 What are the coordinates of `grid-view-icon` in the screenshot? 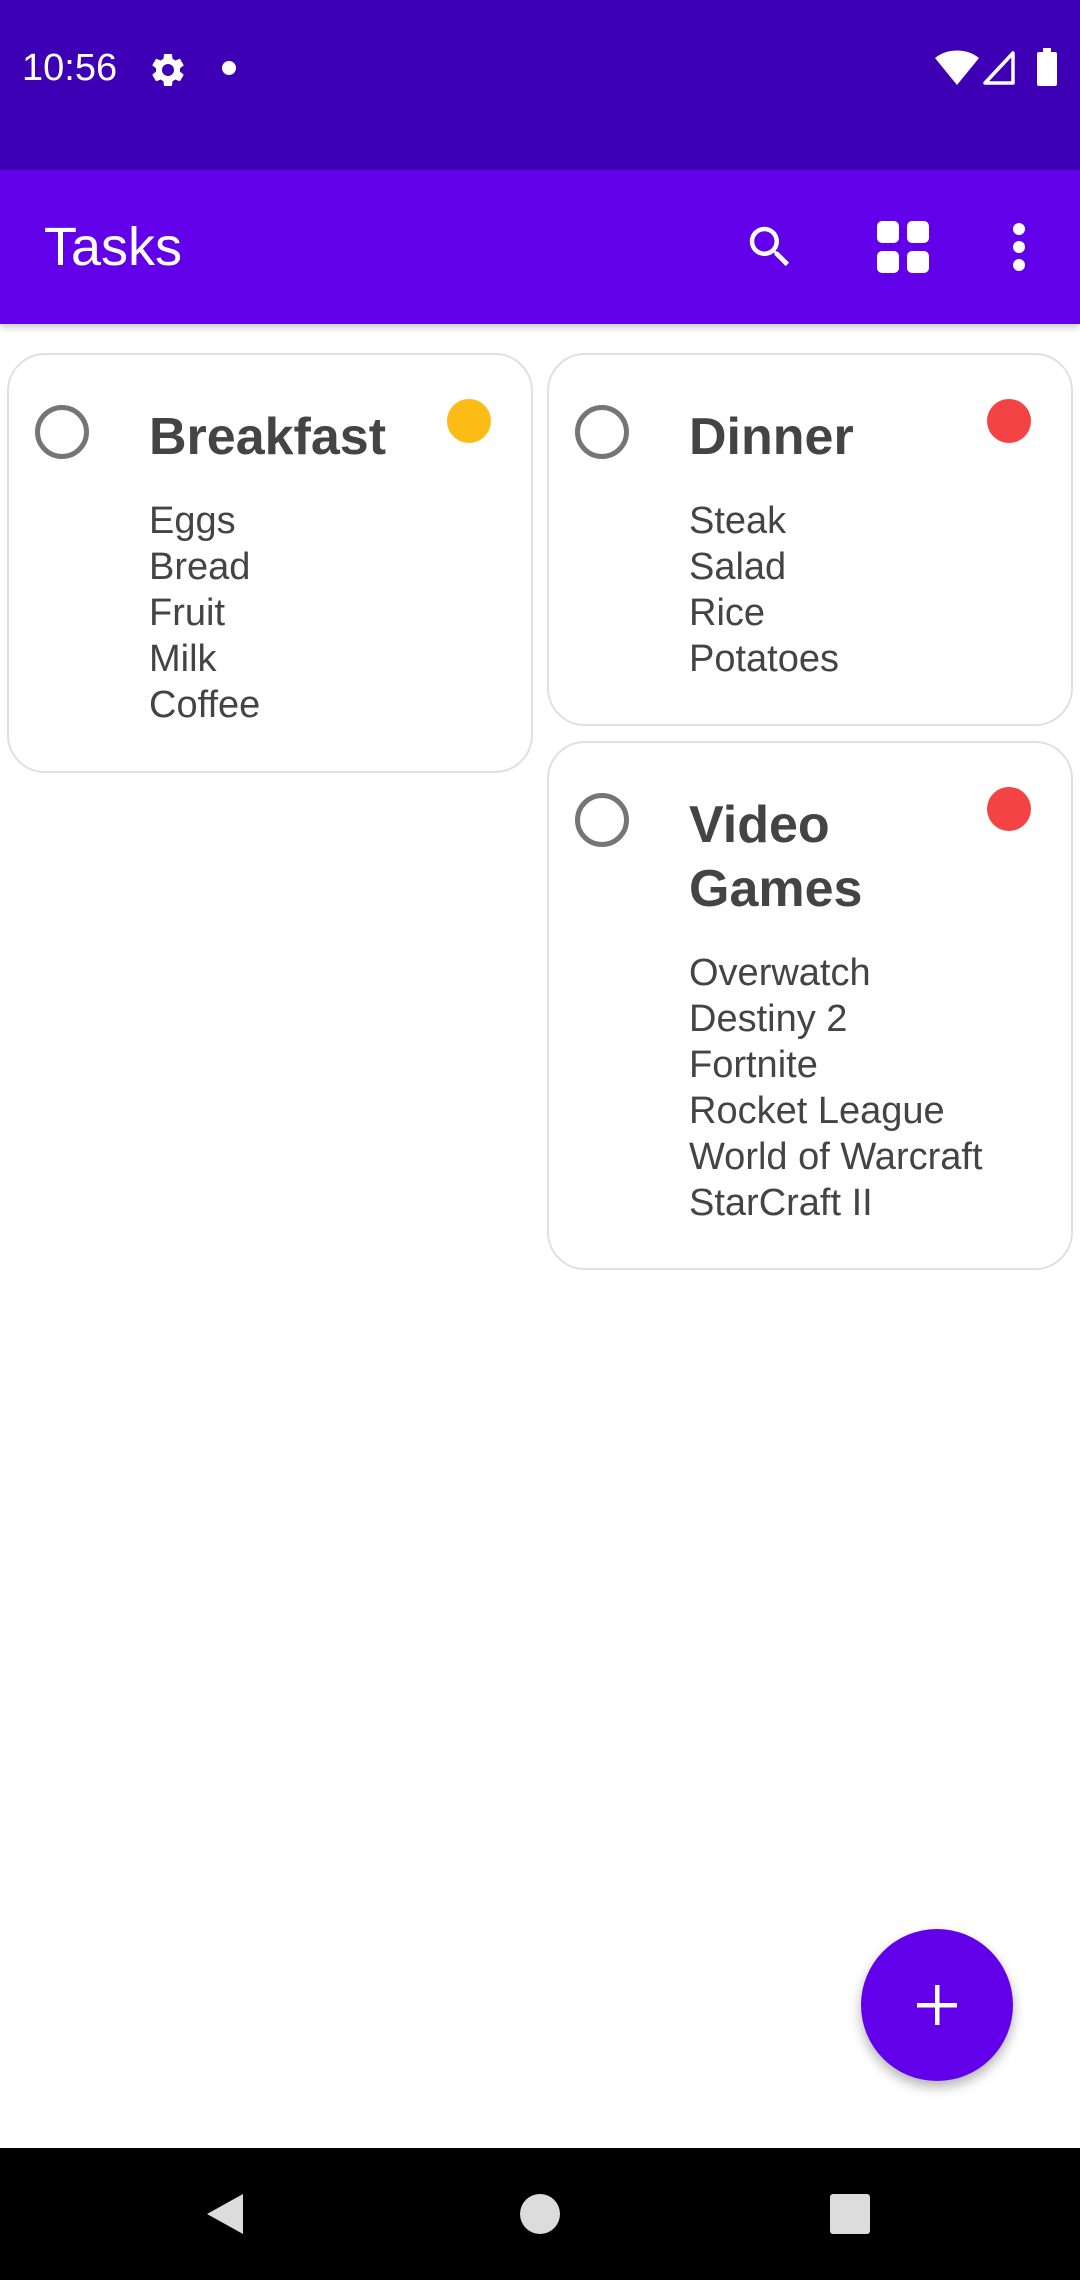 It's located at (903, 247).